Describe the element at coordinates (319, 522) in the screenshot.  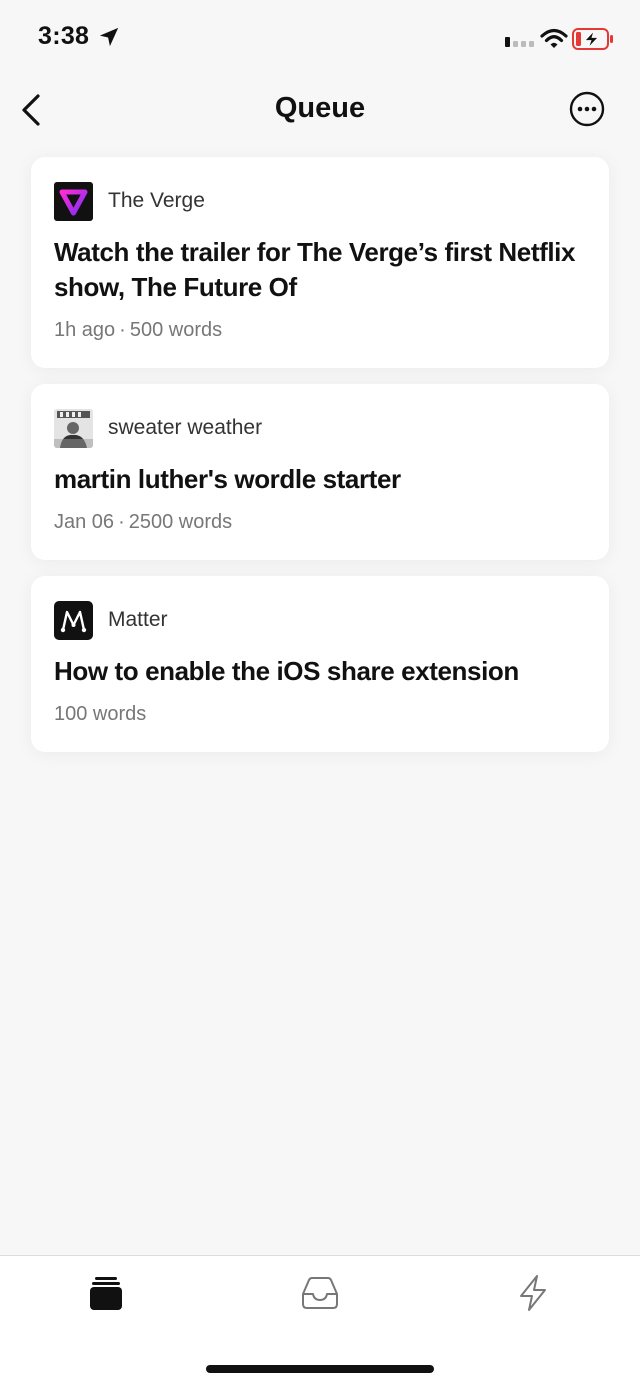
I see `article-meta: Jan 06 · 2500 words` at that location.